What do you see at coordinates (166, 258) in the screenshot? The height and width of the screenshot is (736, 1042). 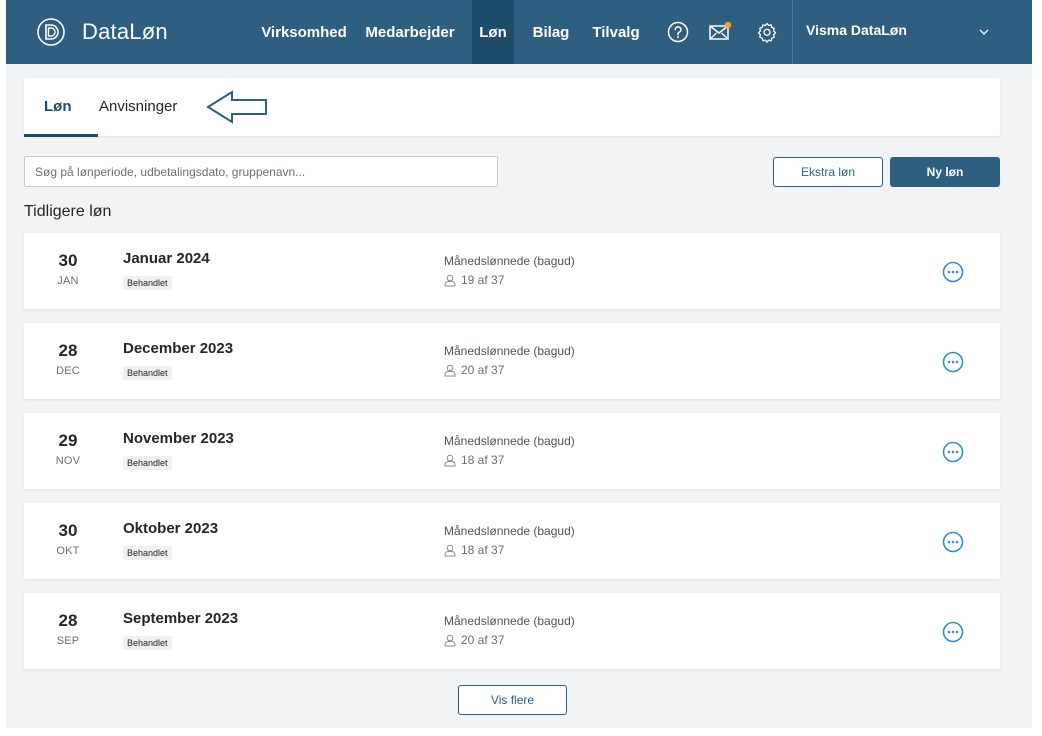 I see `pay-period: Januar 2024` at bounding box center [166, 258].